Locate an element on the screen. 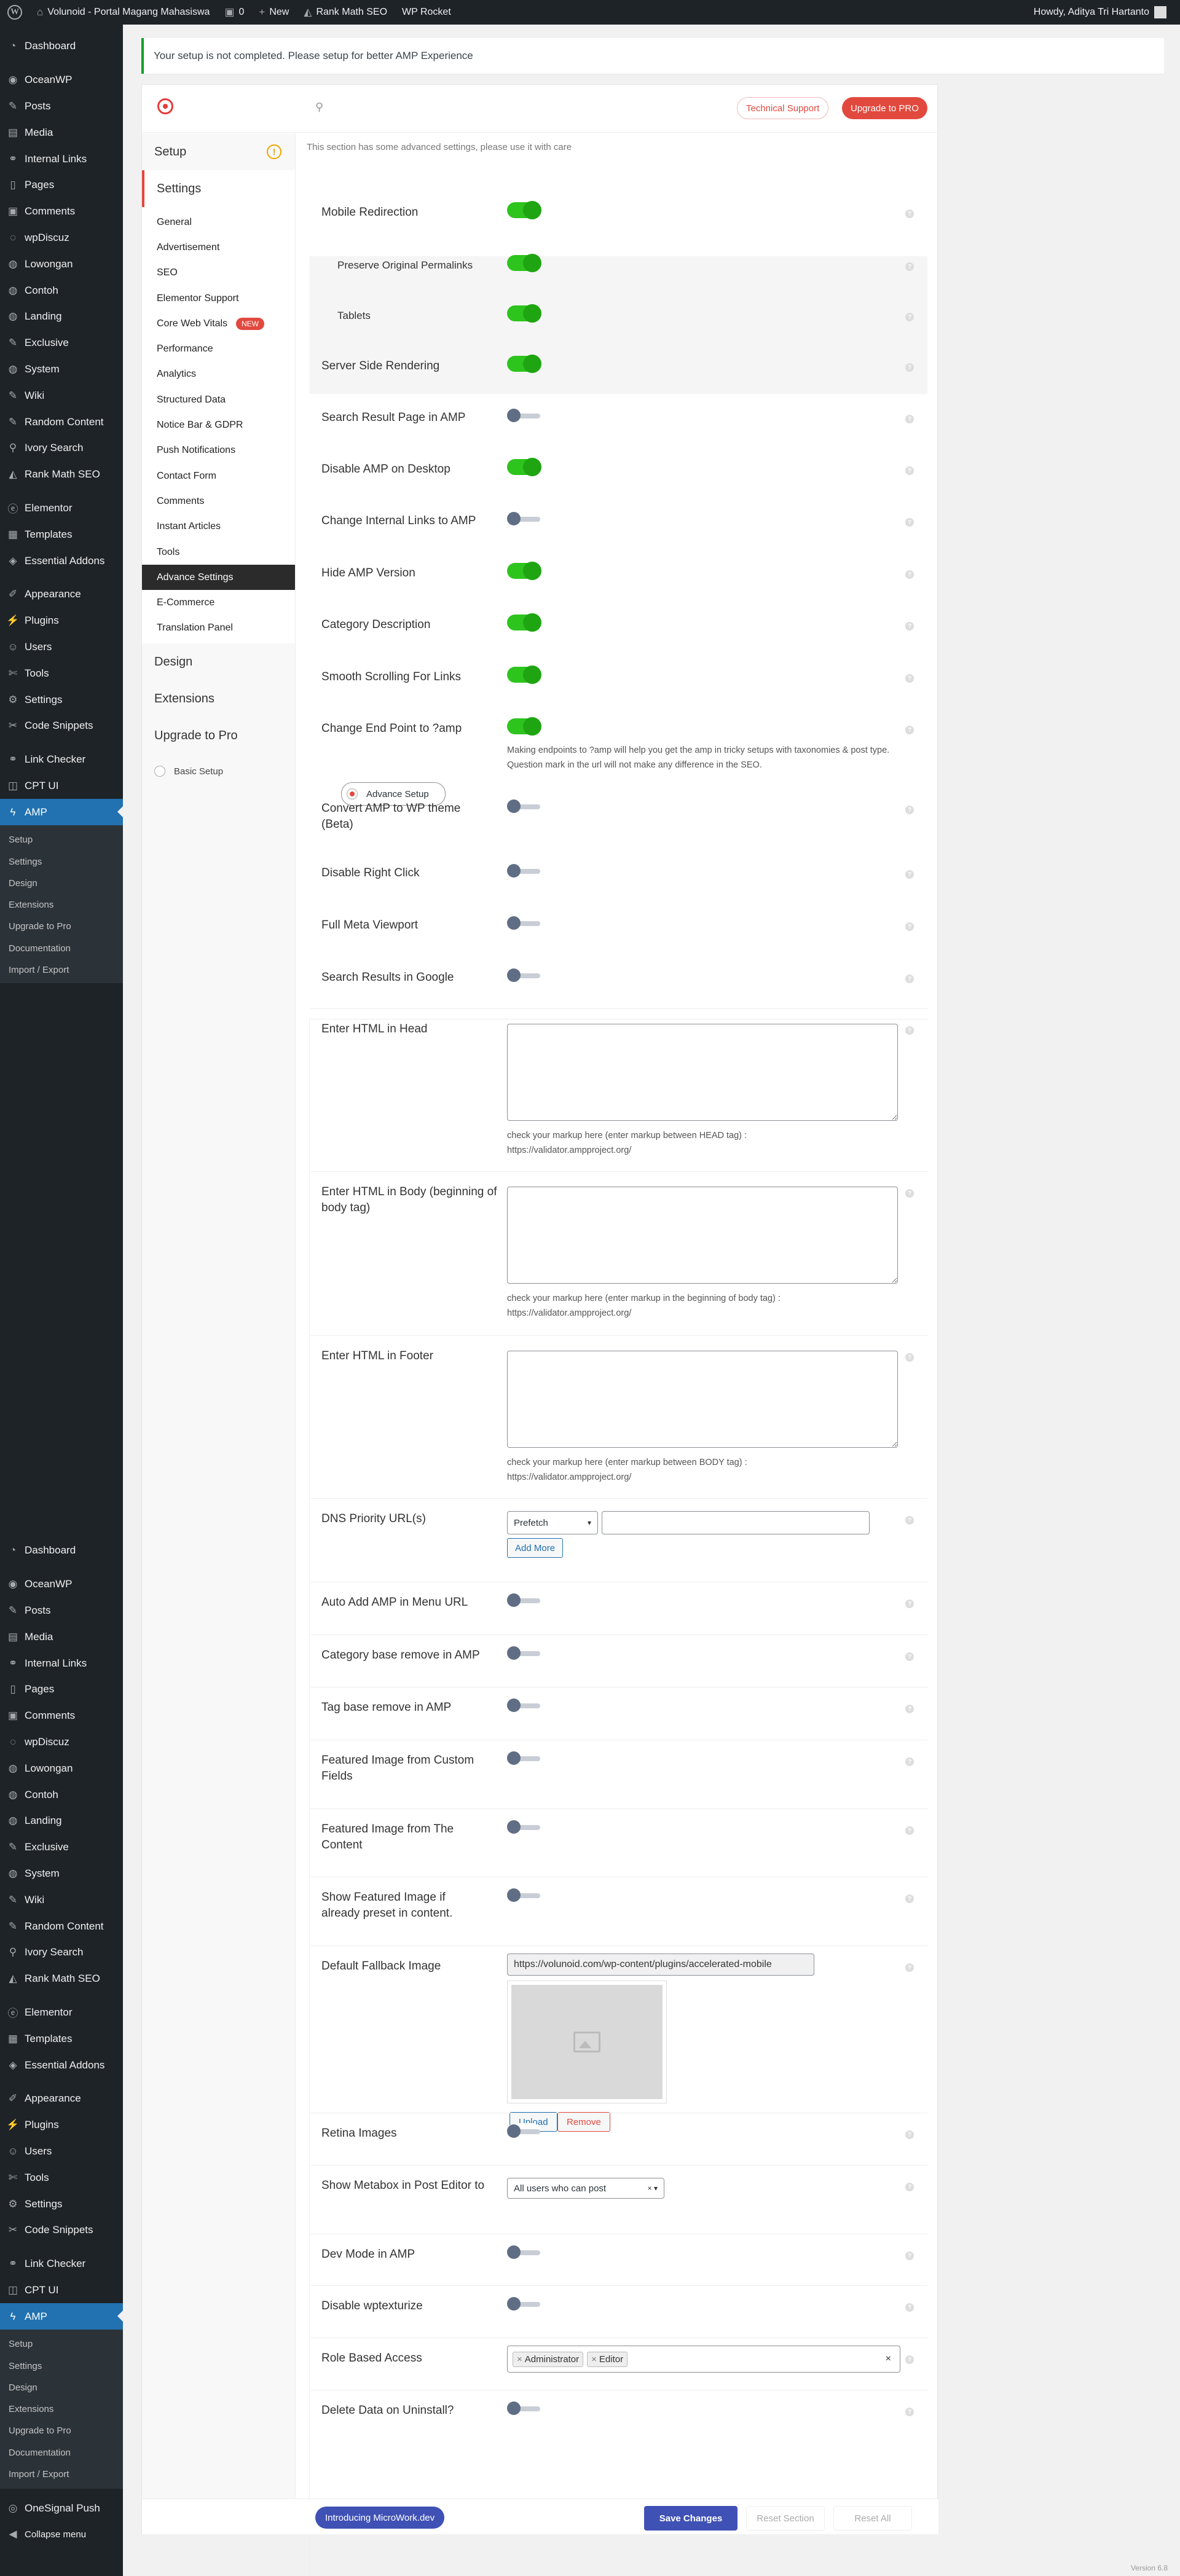 The width and height of the screenshot is (1180, 2576). menu-item-lowongan: ◍ Lowongan is located at coordinates (62, 1768).